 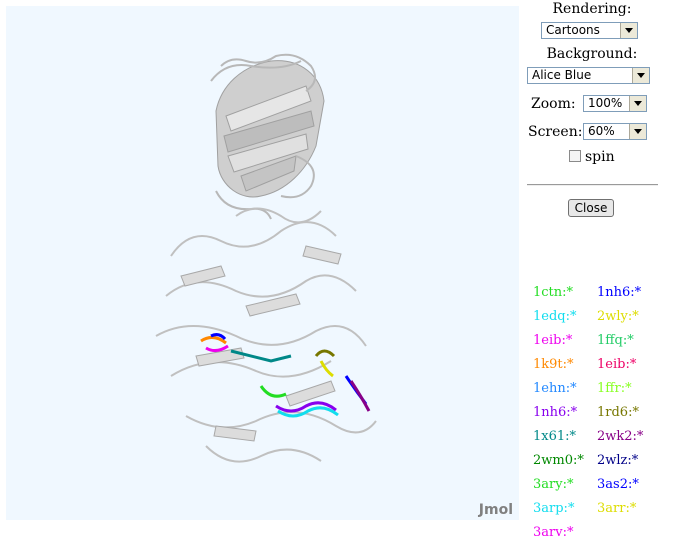 I want to click on legend-item: 1ctn:*, so click(x=553, y=292).